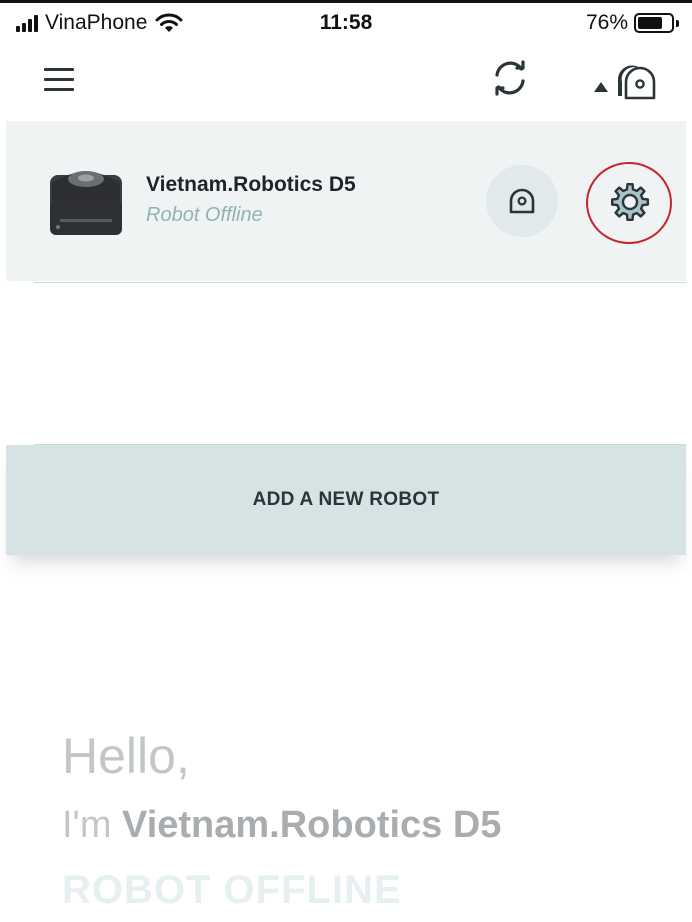  Describe the element at coordinates (360, 282) in the screenshot. I see `card-divider` at that location.